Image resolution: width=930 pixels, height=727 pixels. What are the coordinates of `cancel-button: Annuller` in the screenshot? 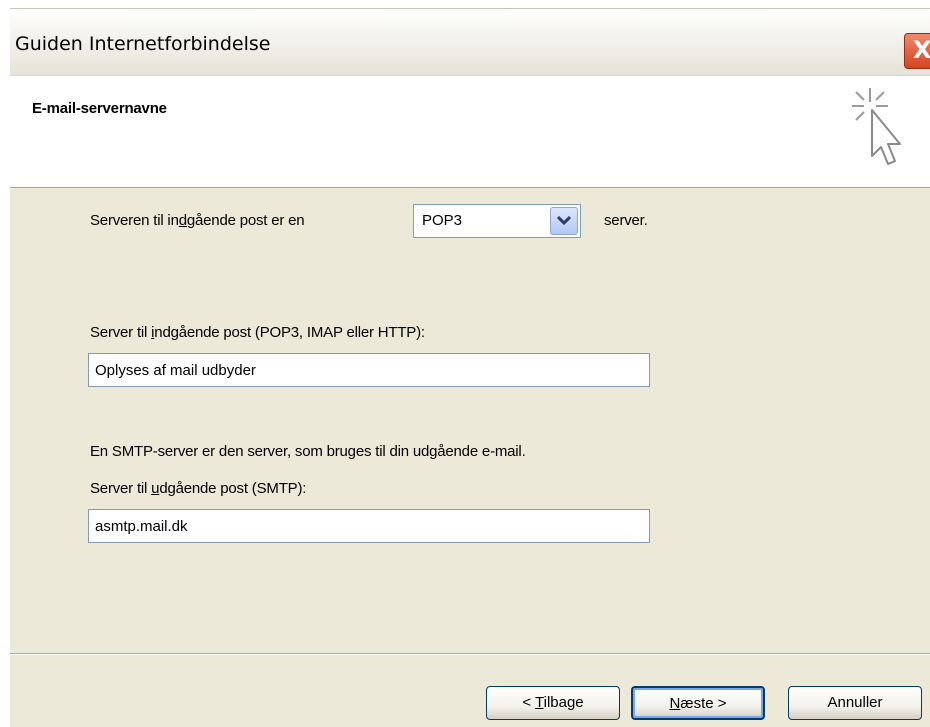 It's located at (855, 703).